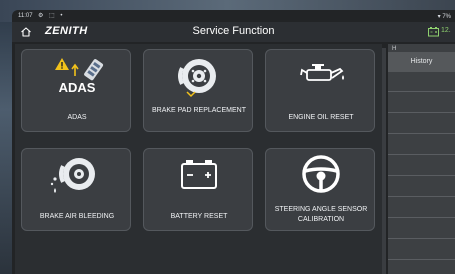 This screenshot has width=455, height=274. What do you see at coordinates (433, 32) in the screenshot?
I see `battery-status-icon` at bounding box center [433, 32].